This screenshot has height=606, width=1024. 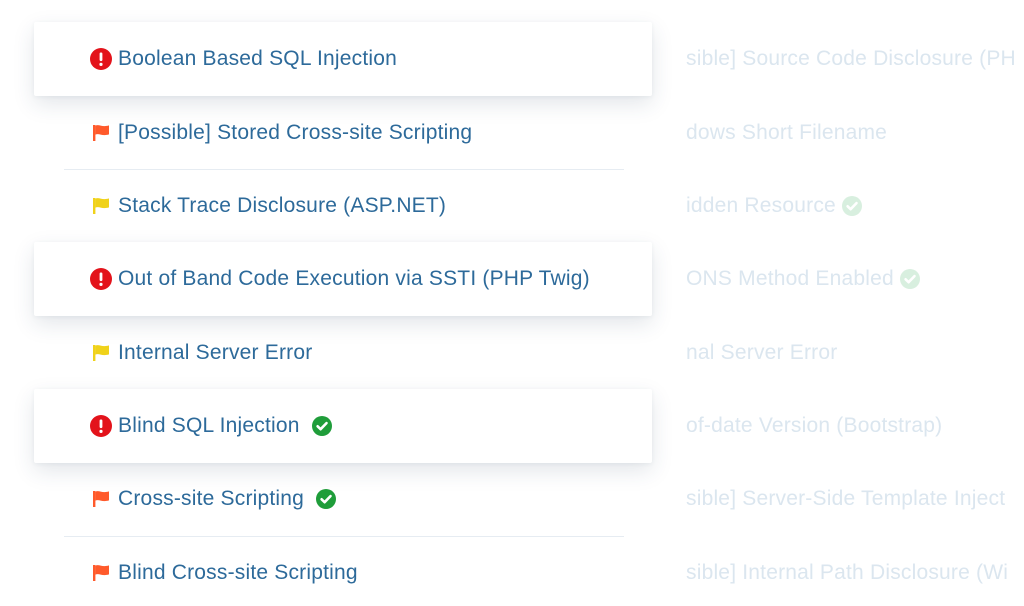 I want to click on background-list-item: of-date Version (Bootstrap), so click(x=814, y=426).